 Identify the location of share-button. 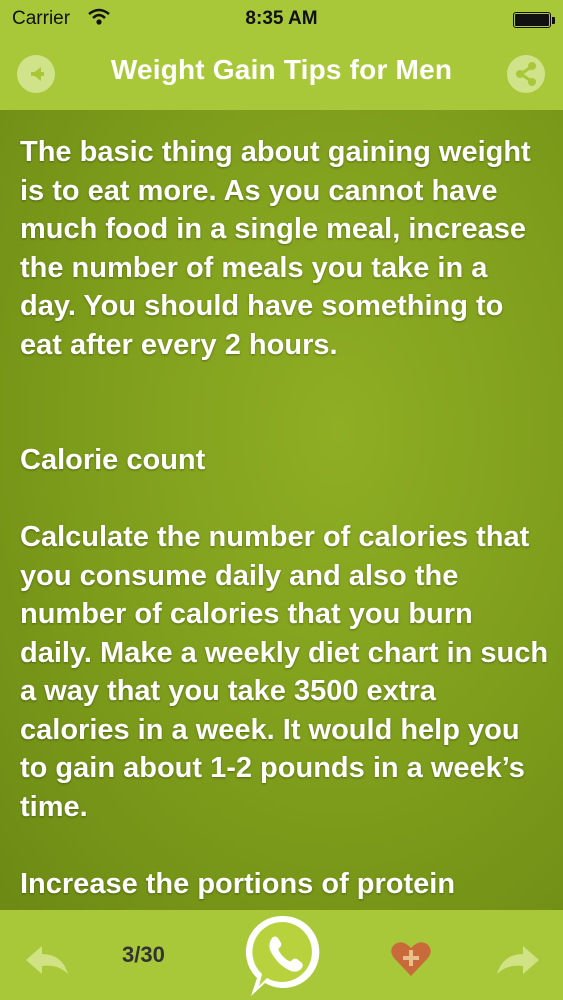
(526, 74).